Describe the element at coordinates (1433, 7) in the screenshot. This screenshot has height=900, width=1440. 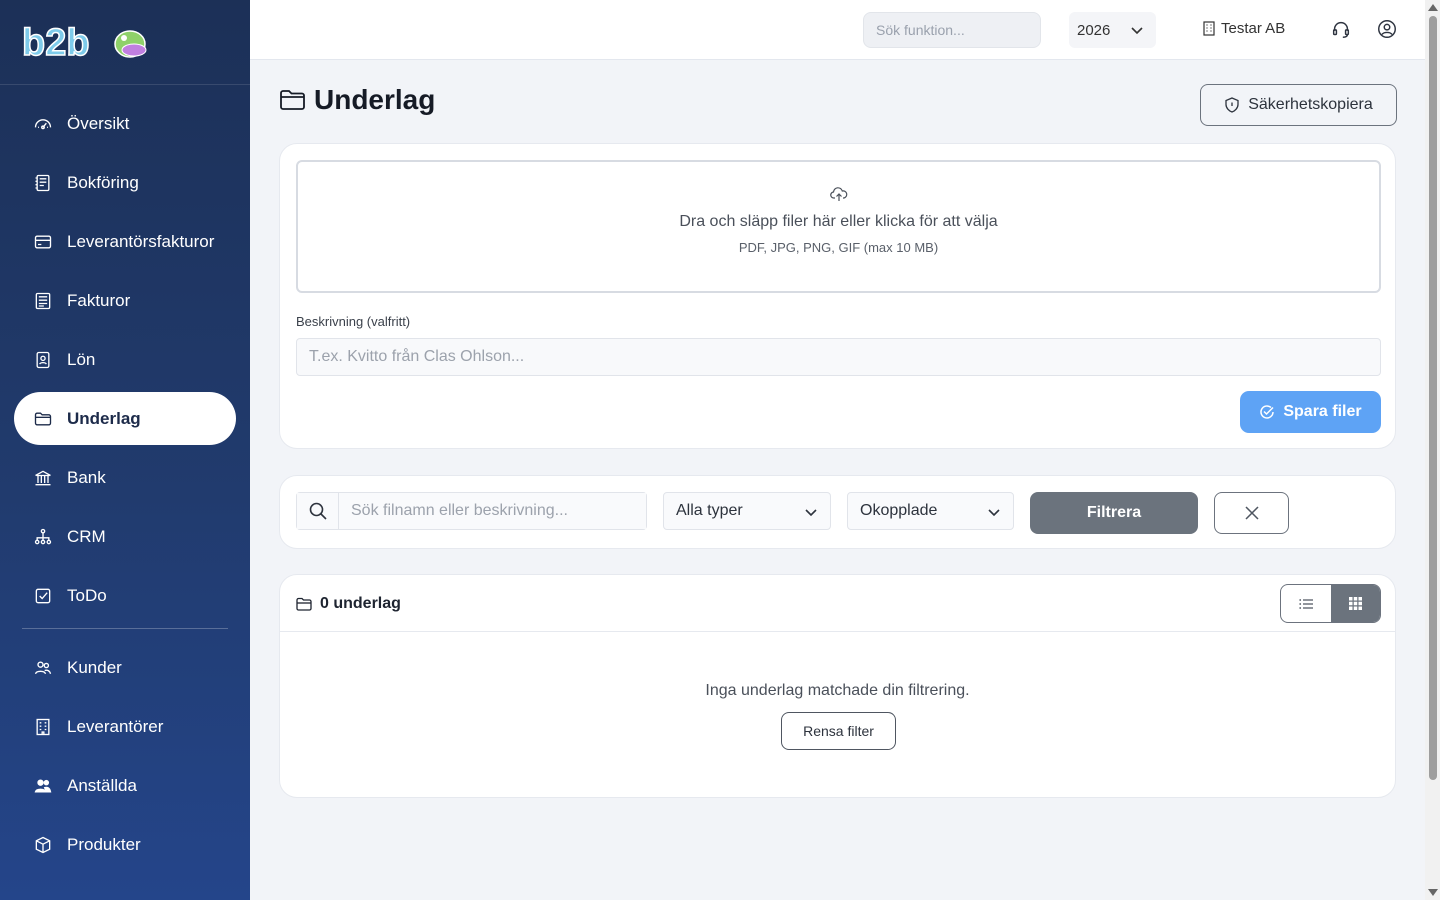
I see `scroll-up-arrow-icon` at that location.